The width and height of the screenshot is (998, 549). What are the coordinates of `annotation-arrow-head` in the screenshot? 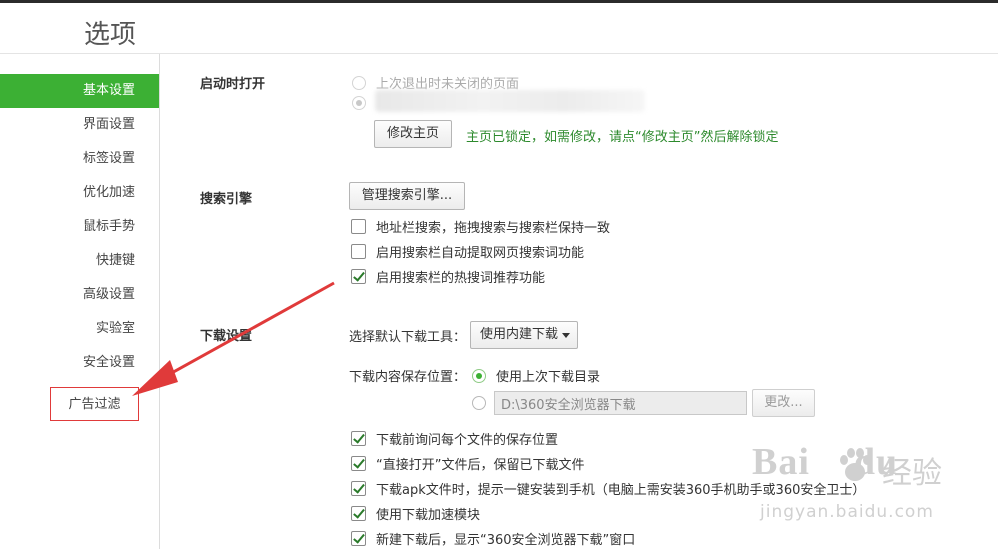 It's located at (155, 378).